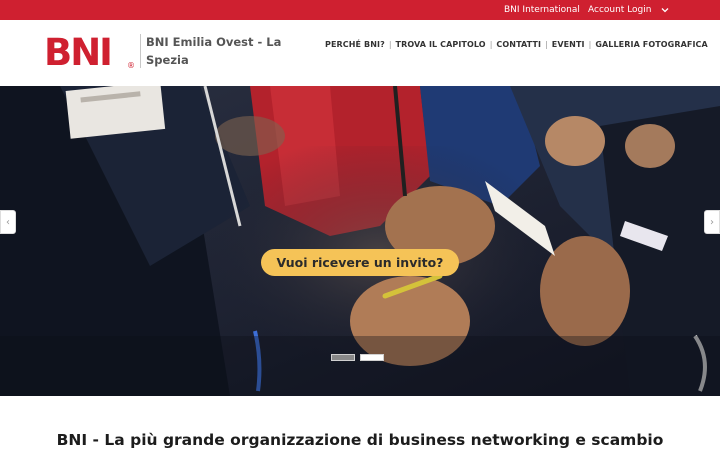 Image resolution: width=720 pixels, height=450 pixels. What do you see at coordinates (568, 45) in the screenshot?
I see `nav-item-eventi: EVENTI` at bounding box center [568, 45].